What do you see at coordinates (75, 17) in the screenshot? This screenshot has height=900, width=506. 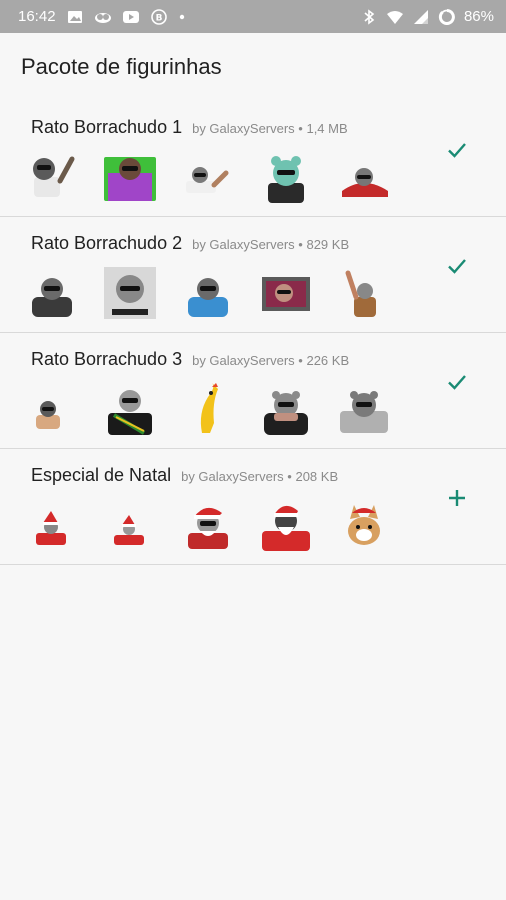 I see `image-icon` at bounding box center [75, 17].